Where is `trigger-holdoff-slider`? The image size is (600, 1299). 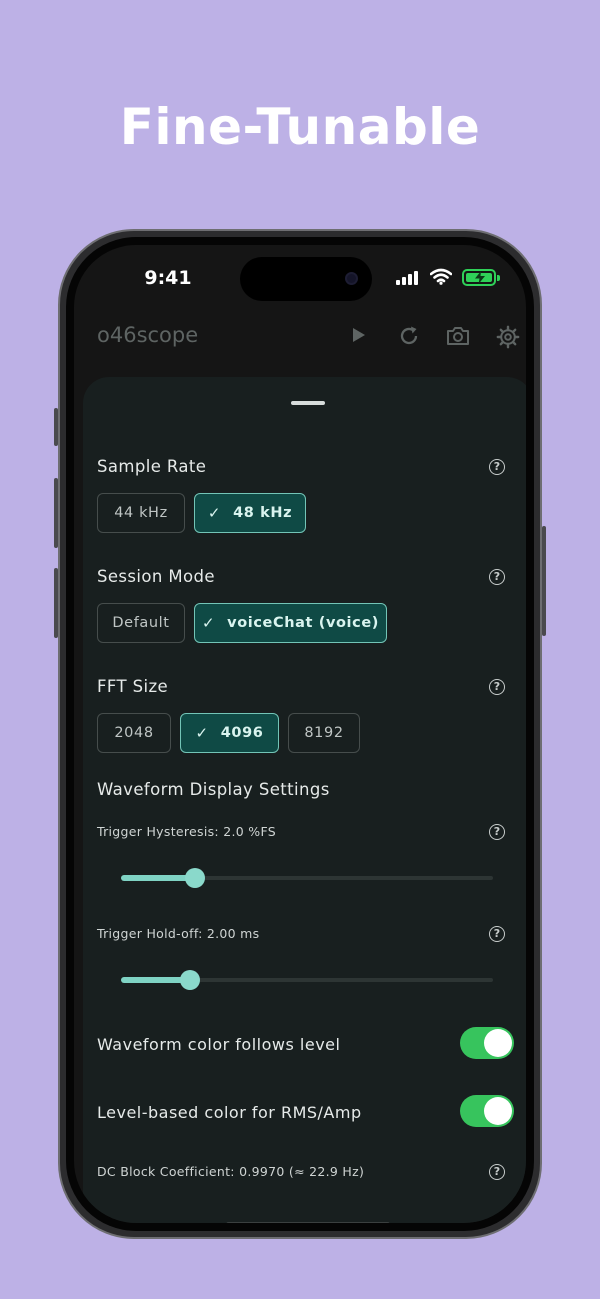
trigger-holdoff-slider is located at coordinates (307, 980).